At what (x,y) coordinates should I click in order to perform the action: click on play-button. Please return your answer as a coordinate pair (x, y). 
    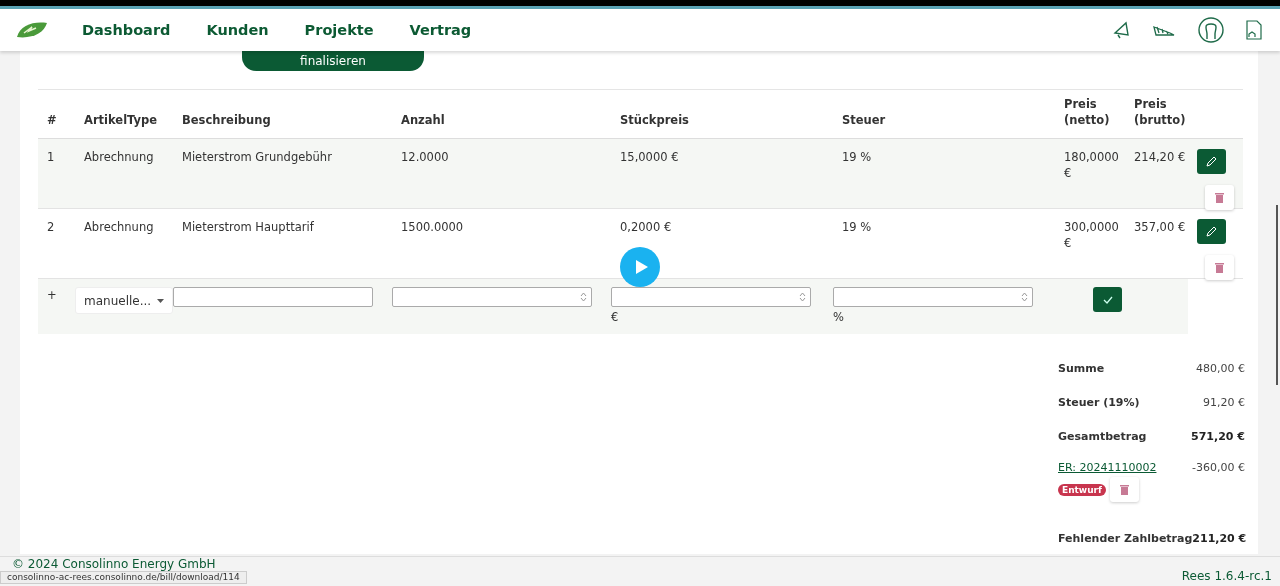
    Looking at the image, I should click on (640, 267).